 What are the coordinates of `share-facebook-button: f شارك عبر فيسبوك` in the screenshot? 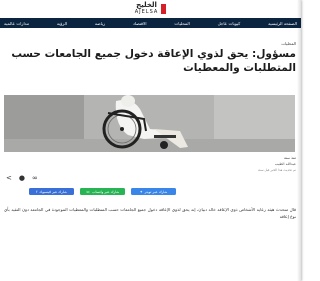 It's located at (51, 191).